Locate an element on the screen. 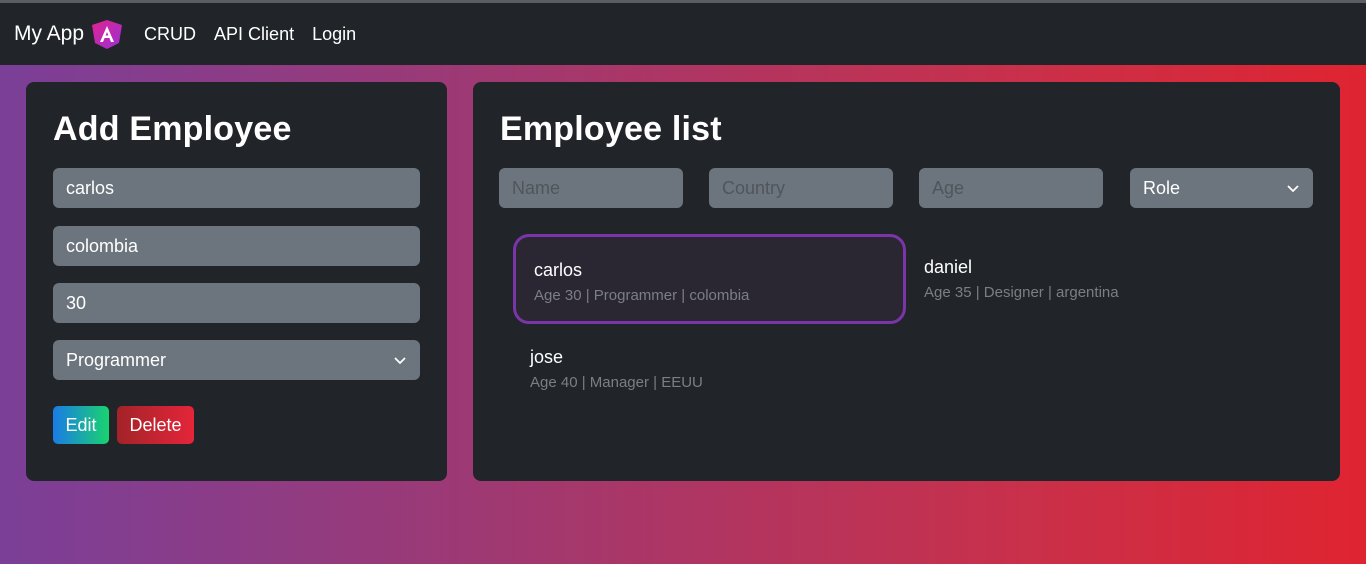 Image resolution: width=1366 pixels, height=564 pixels. delete-button: Delete is located at coordinates (155, 425).